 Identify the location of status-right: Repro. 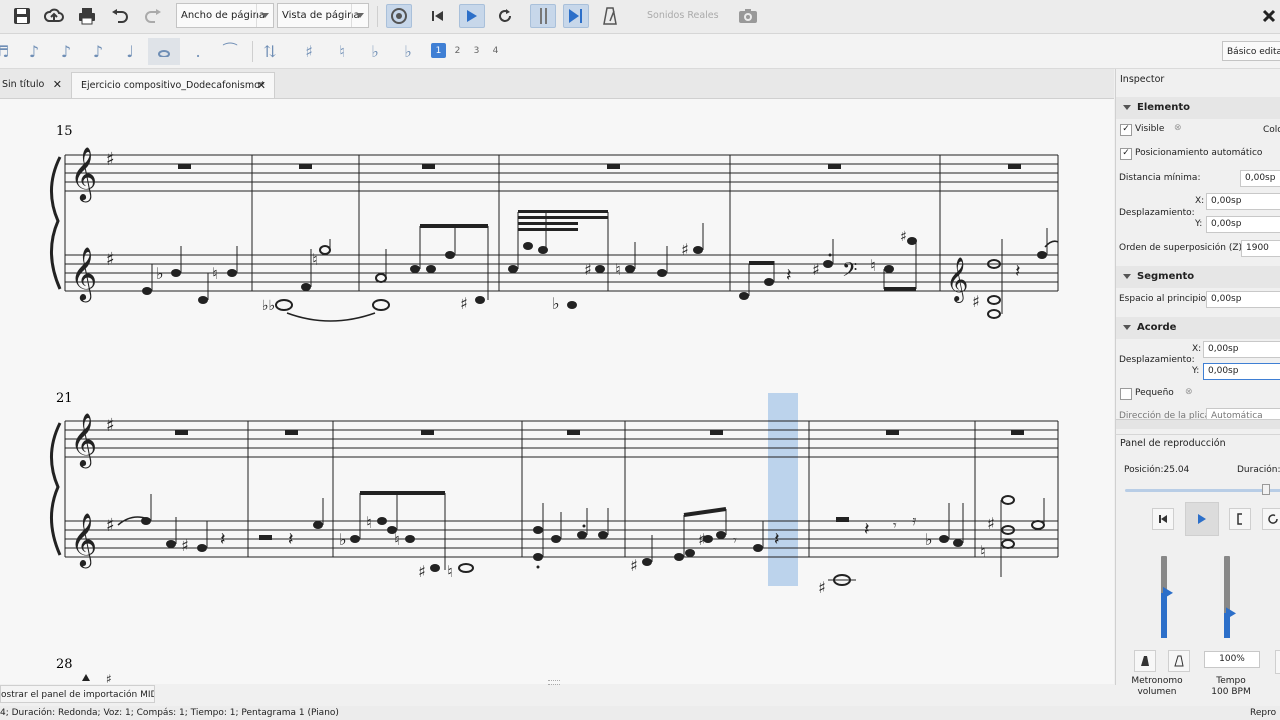
(1263, 713).